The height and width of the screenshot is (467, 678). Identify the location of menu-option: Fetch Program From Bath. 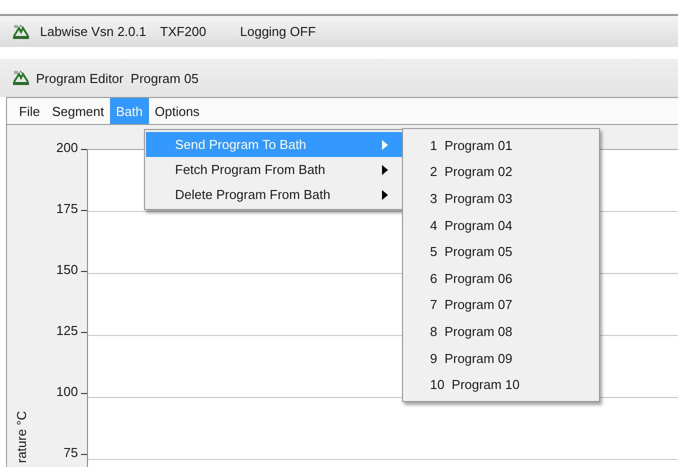
(274, 169).